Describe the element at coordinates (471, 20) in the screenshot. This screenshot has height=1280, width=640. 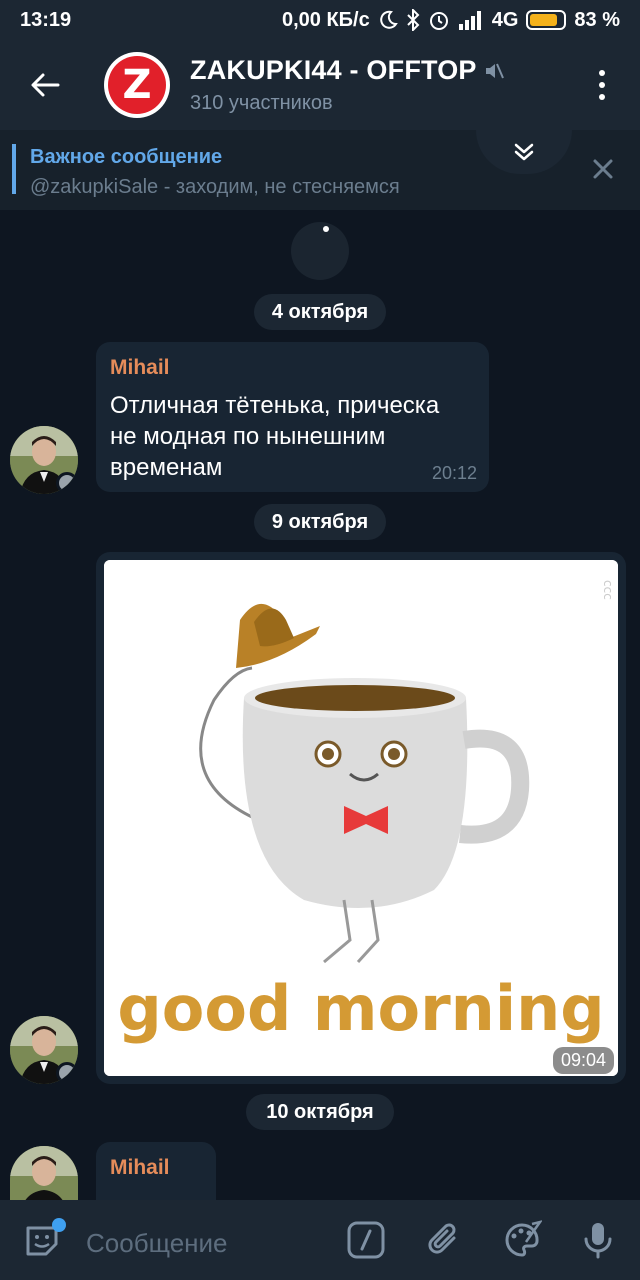
I see `signal-icon` at that location.